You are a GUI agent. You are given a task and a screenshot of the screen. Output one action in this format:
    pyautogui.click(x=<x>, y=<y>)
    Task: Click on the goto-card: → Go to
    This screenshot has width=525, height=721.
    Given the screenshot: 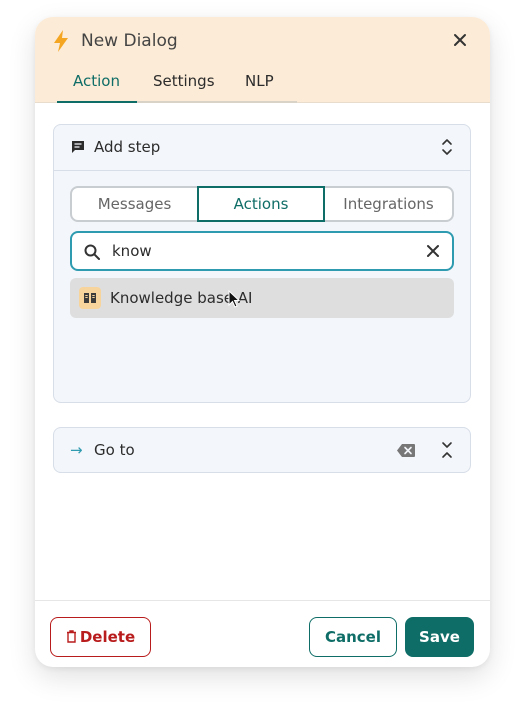 What is the action you would take?
    pyautogui.click(x=262, y=450)
    